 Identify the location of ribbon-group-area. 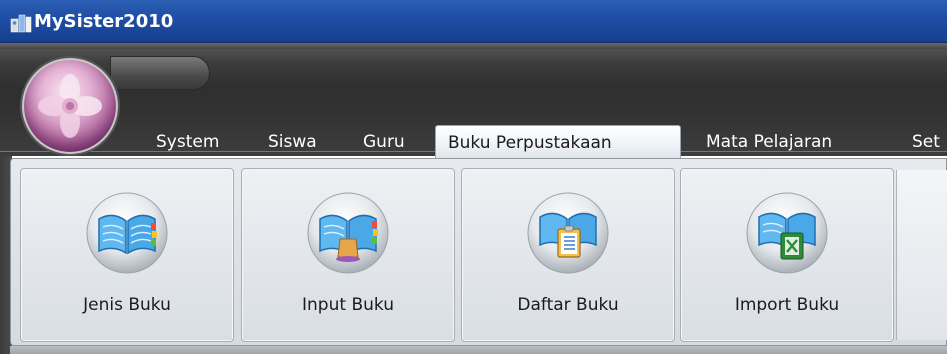
(921, 255).